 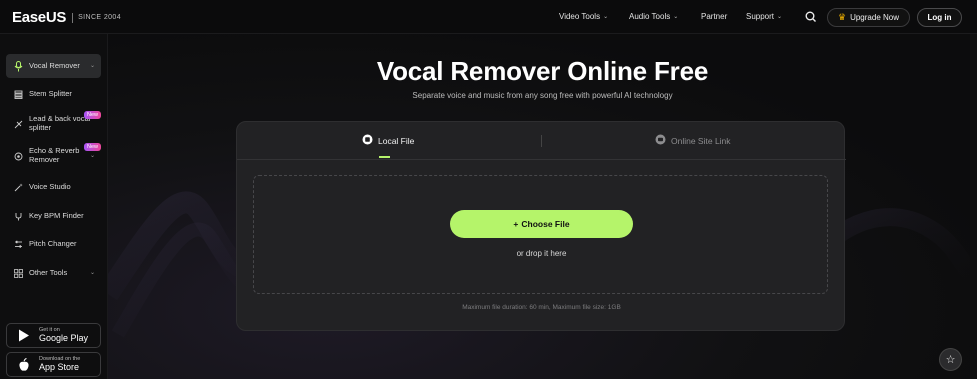 I want to click on favorite-star-button: ☆, so click(x=950, y=359).